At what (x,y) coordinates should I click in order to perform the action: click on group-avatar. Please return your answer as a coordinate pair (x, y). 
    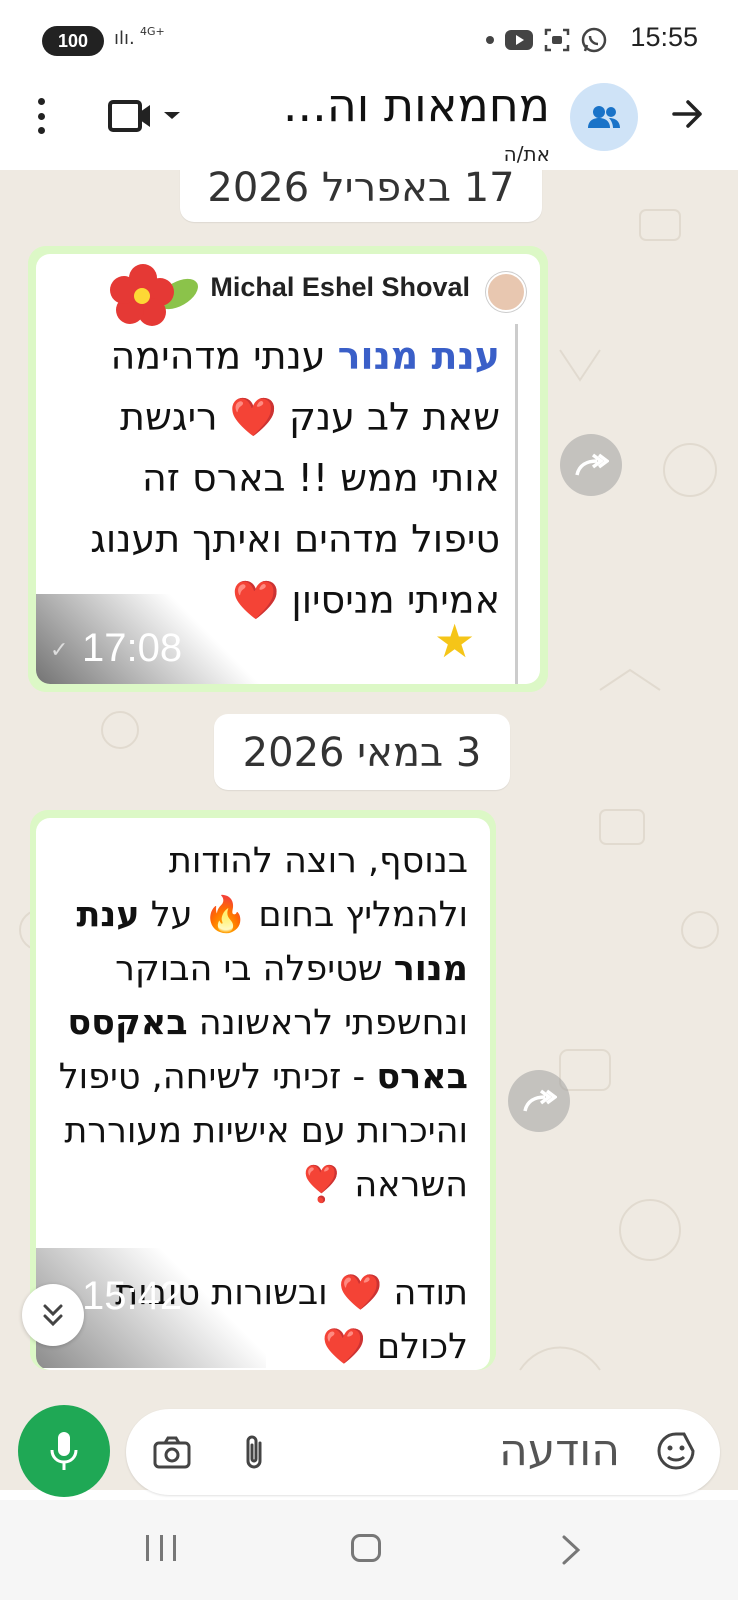
    Looking at the image, I should click on (604, 117).